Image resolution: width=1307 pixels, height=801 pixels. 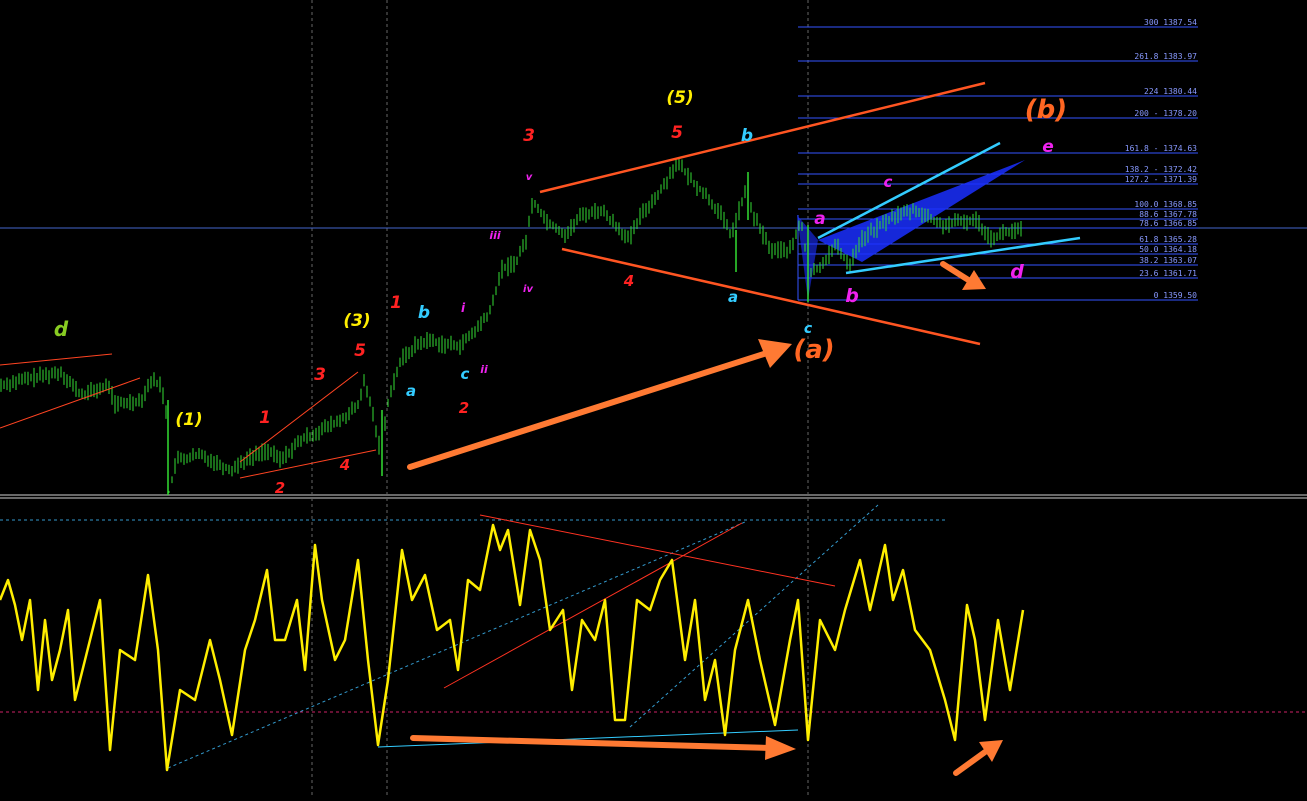 I want to click on wave-label-one-paren: (1), so click(x=188, y=420).